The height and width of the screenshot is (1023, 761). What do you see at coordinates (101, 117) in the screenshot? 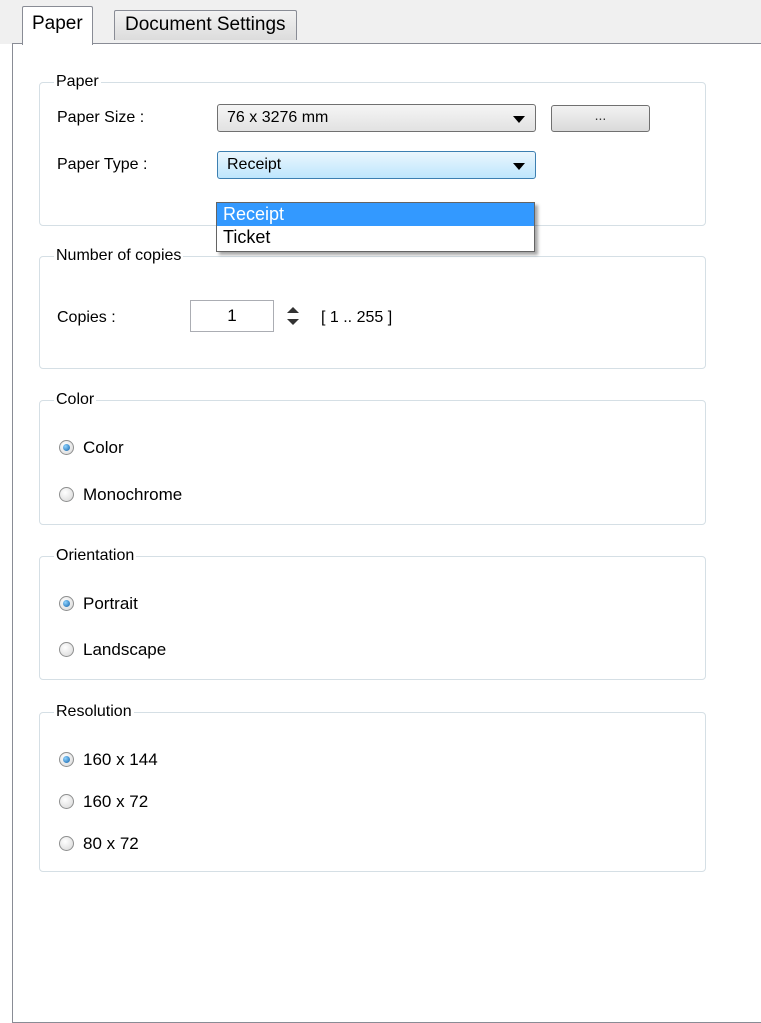
I see `paper-size-label: Paper Size :` at bounding box center [101, 117].